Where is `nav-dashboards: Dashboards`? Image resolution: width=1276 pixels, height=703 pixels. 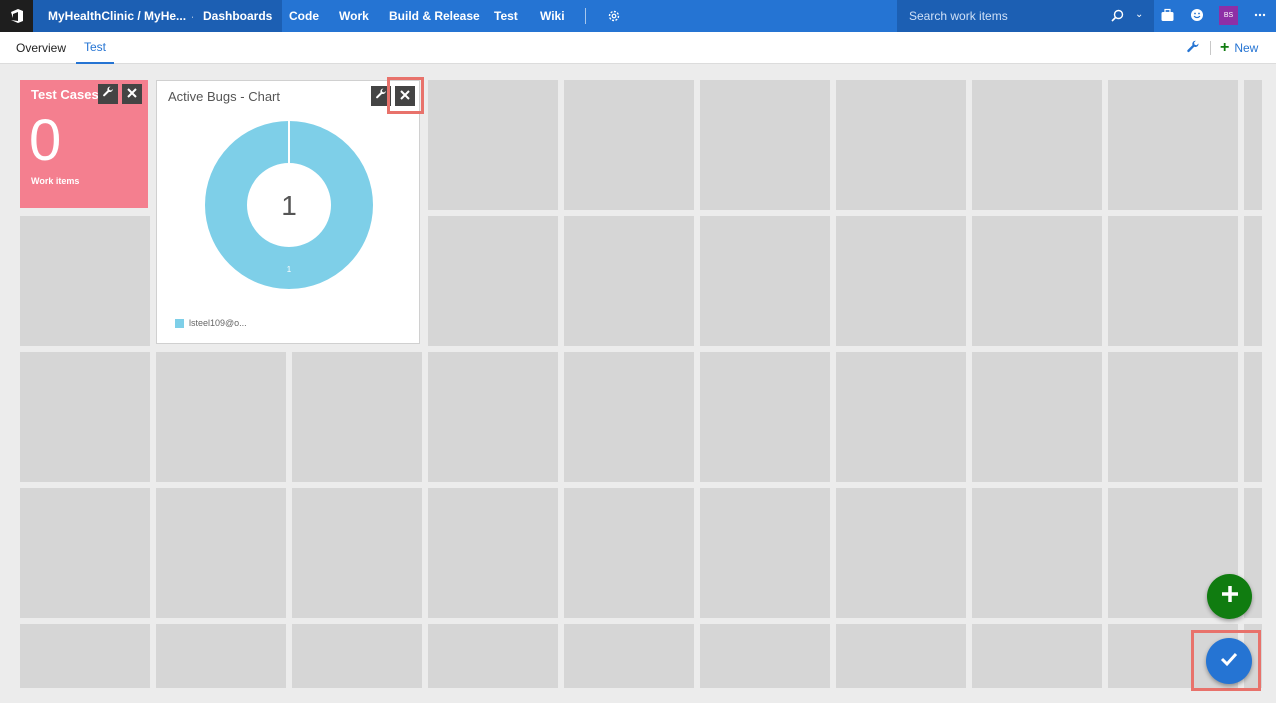 nav-dashboards: Dashboards is located at coordinates (238, 16).